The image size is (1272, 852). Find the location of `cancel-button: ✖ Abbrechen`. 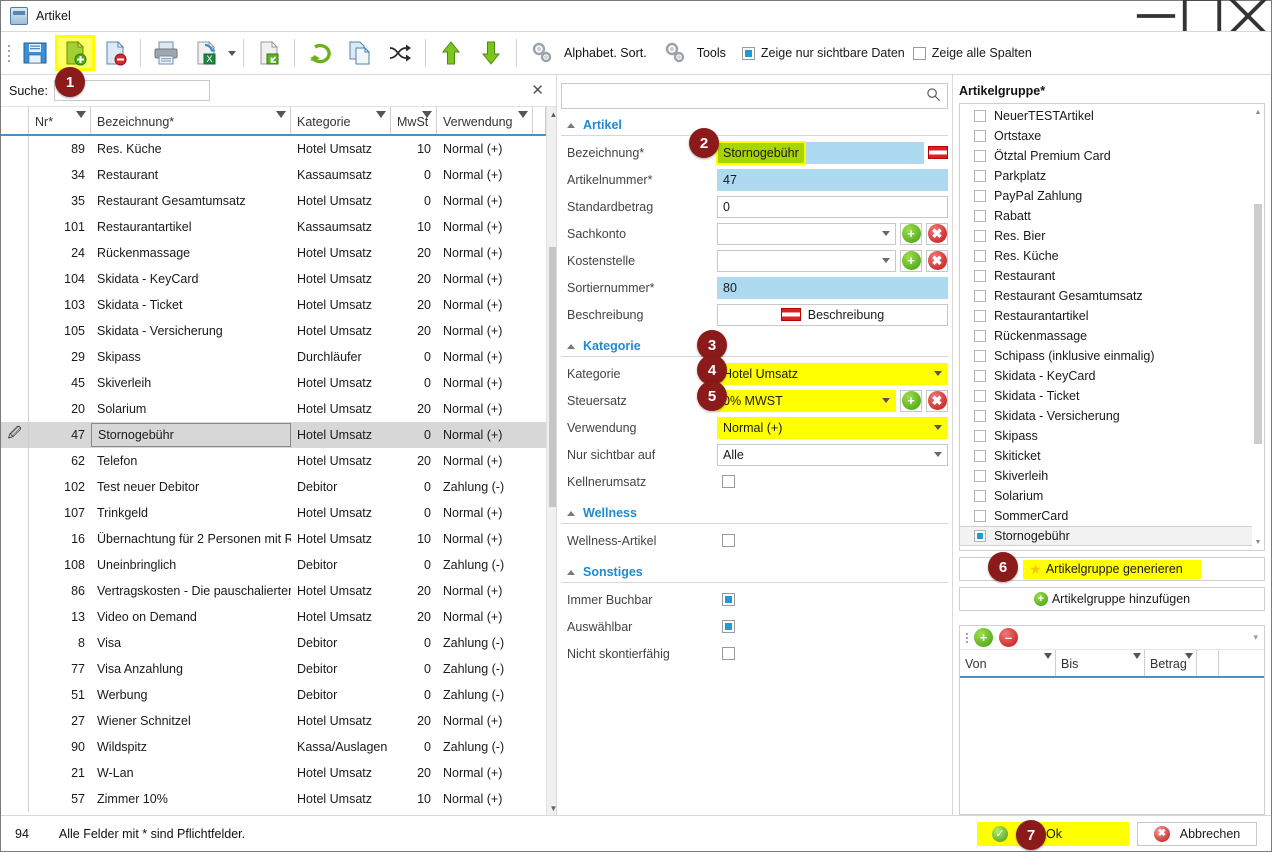

cancel-button: ✖ Abbrechen is located at coordinates (1197, 833).